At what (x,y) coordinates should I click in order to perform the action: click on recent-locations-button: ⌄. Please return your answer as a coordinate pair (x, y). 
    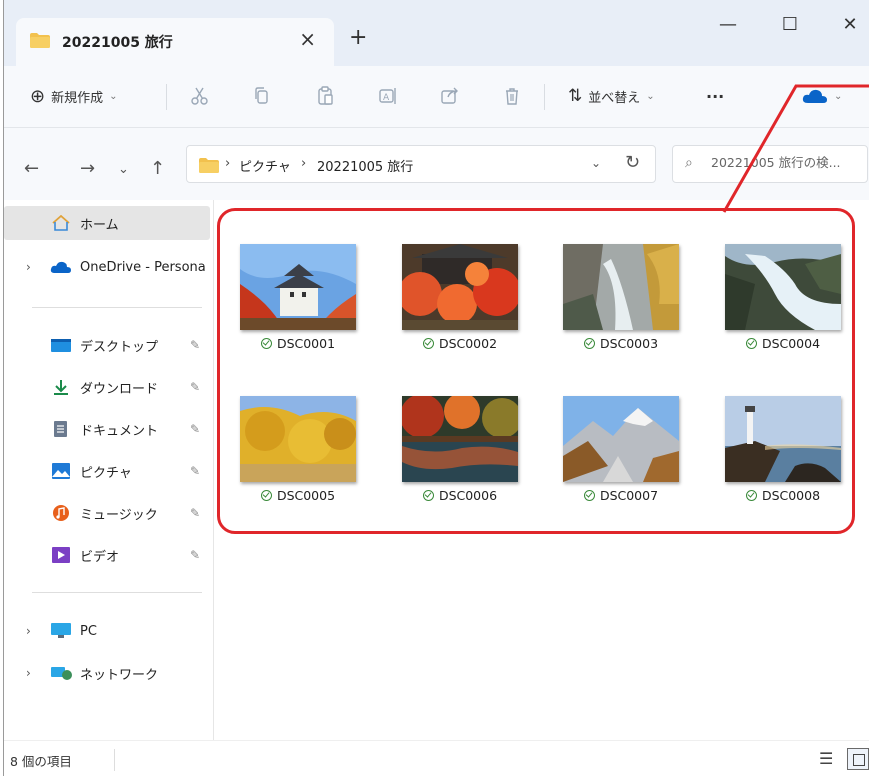
    Looking at the image, I should click on (123, 169).